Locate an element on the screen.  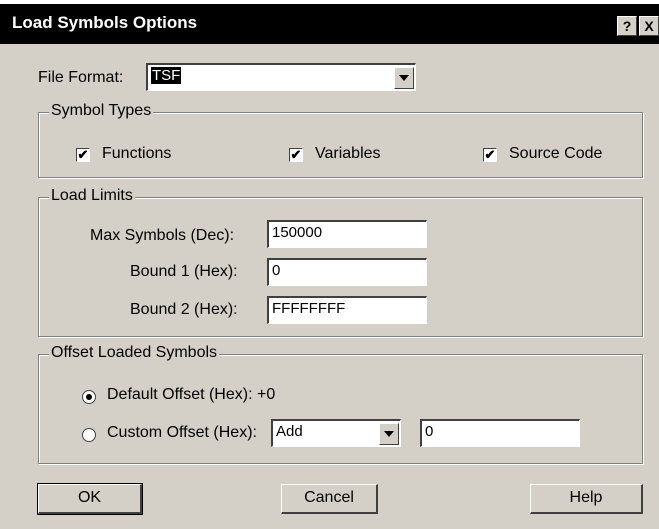
bound1-input: 0 is located at coordinates (347, 272).